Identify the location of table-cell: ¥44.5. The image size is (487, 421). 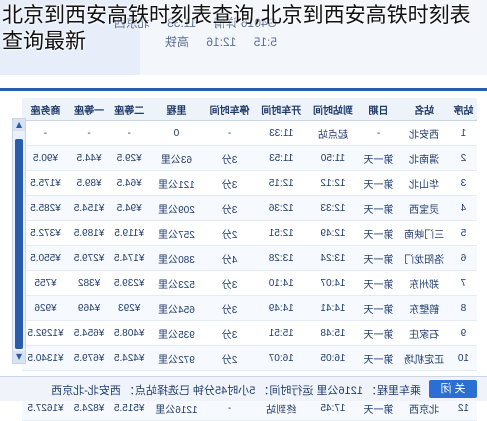
(89, 158).